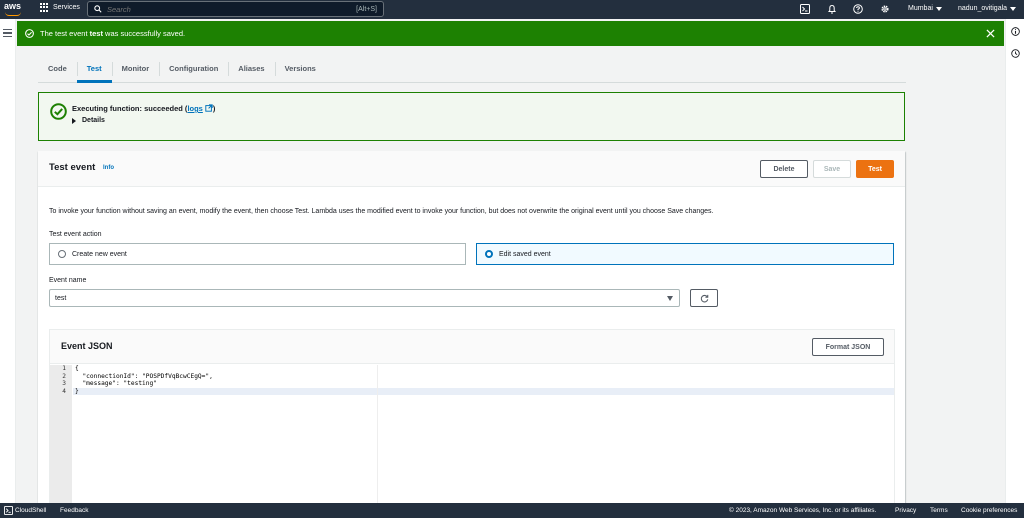 This screenshot has width=1024, height=518. I want to click on line-number-gutter: 1 2 3 4, so click(61, 436).